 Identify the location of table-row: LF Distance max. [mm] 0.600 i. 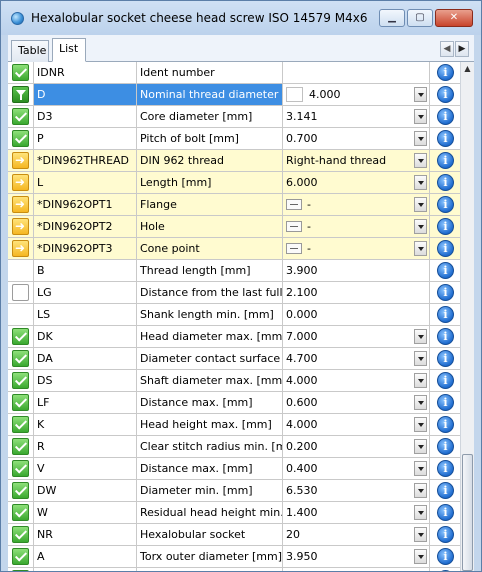
(234, 403).